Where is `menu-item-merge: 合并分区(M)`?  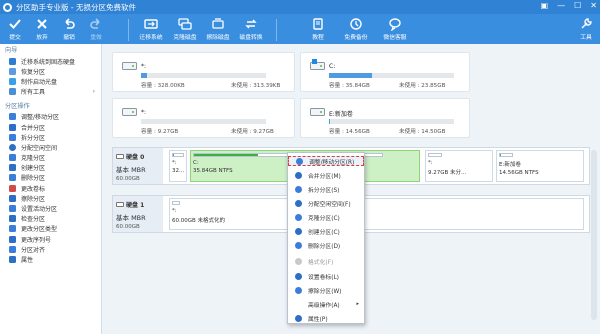
menu-item-merge: 合并分区(M) is located at coordinates (326, 175).